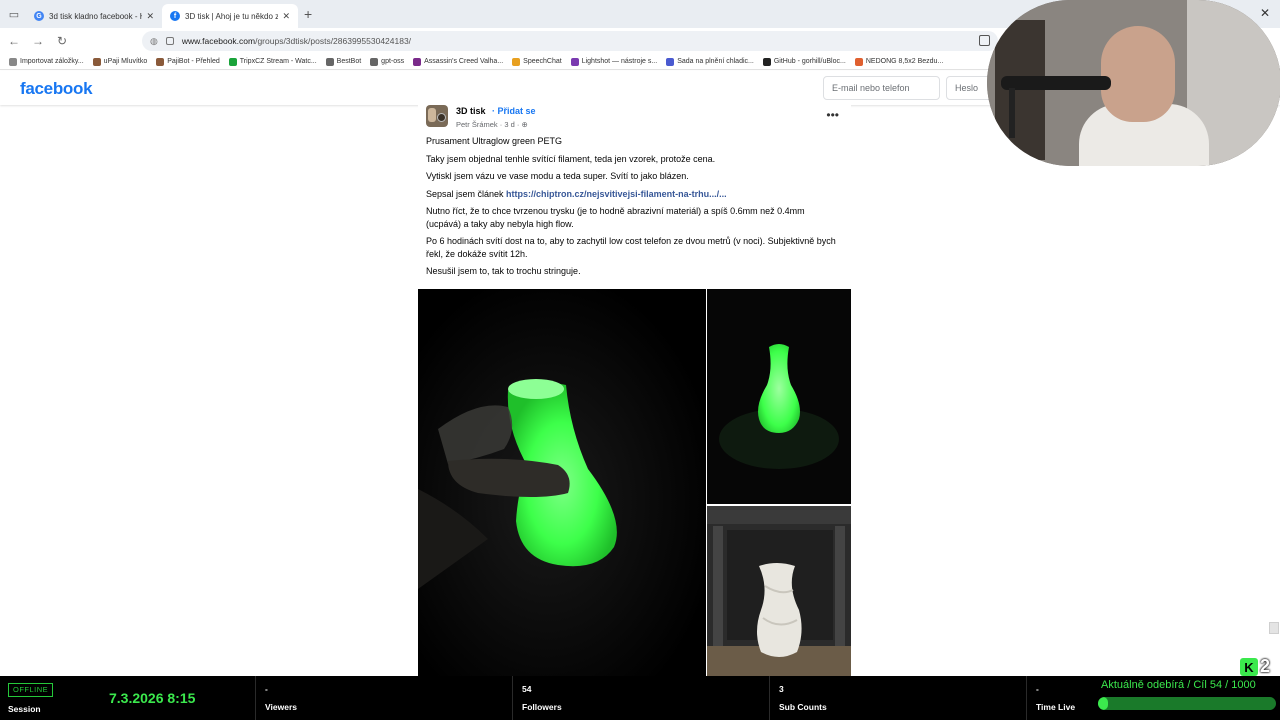 The height and width of the screenshot is (720, 1280). What do you see at coordinates (562, 482) in the screenshot?
I see `post-photo-glowing-vase-in-hand` at bounding box center [562, 482].